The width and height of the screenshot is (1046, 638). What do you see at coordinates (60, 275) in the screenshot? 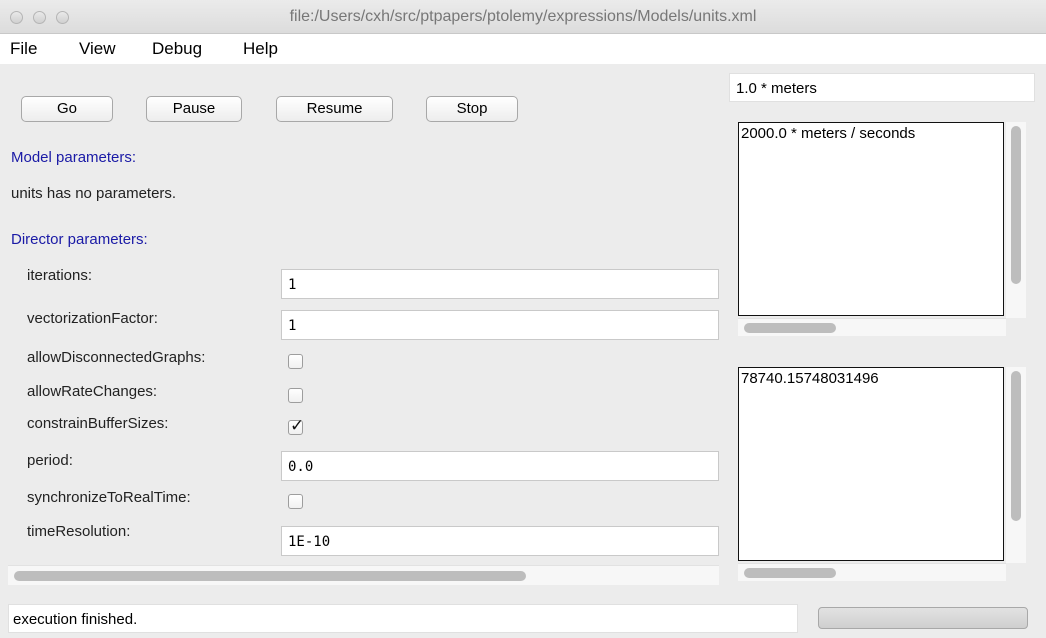
I see `iterations-label: iterations:` at bounding box center [60, 275].